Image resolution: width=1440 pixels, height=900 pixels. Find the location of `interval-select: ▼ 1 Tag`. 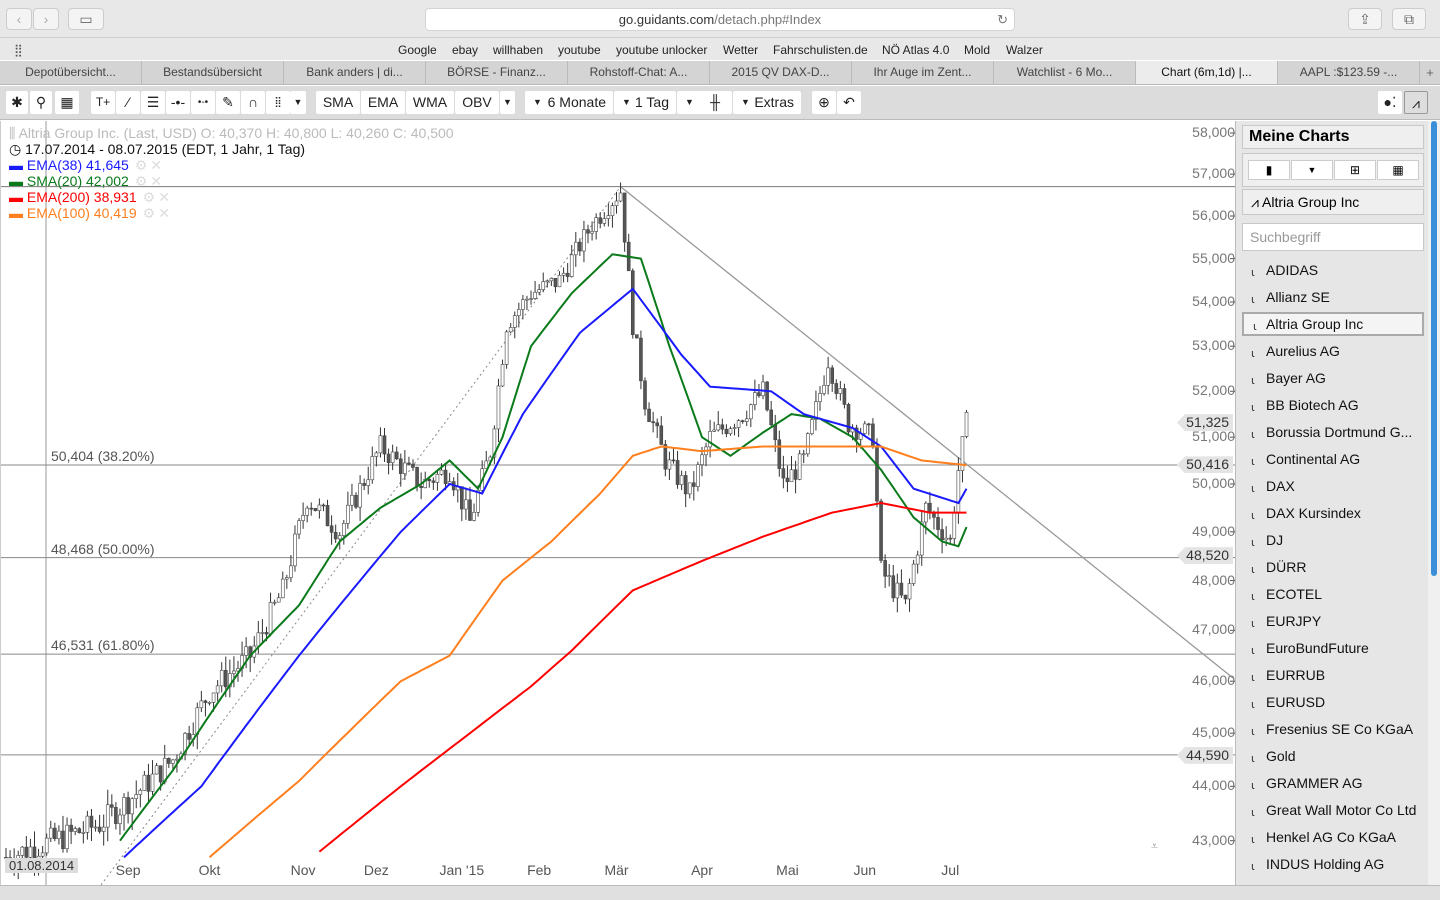

interval-select: ▼ 1 Tag is located at coordinates (645, 102).